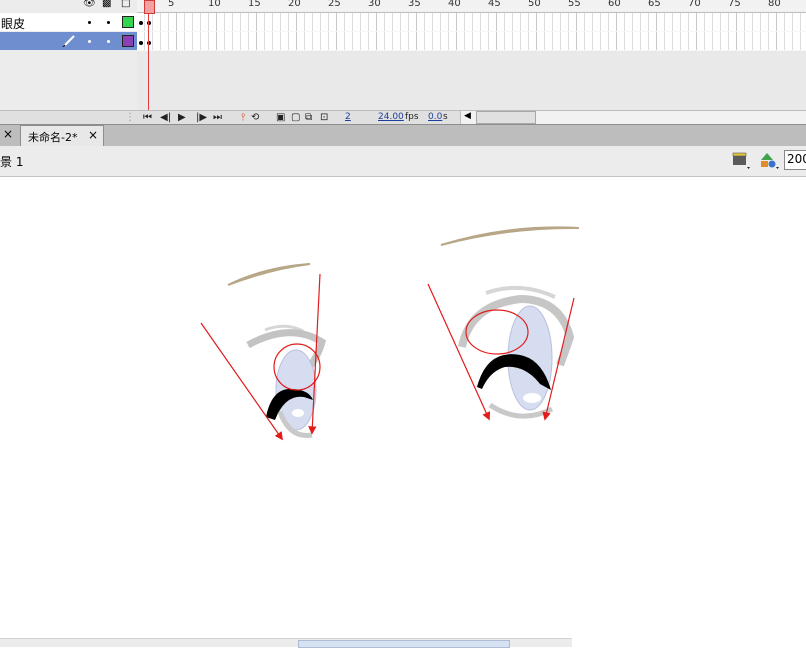 The image size is (806, 648). I want to click on pencil-icon, so click(69, 41).